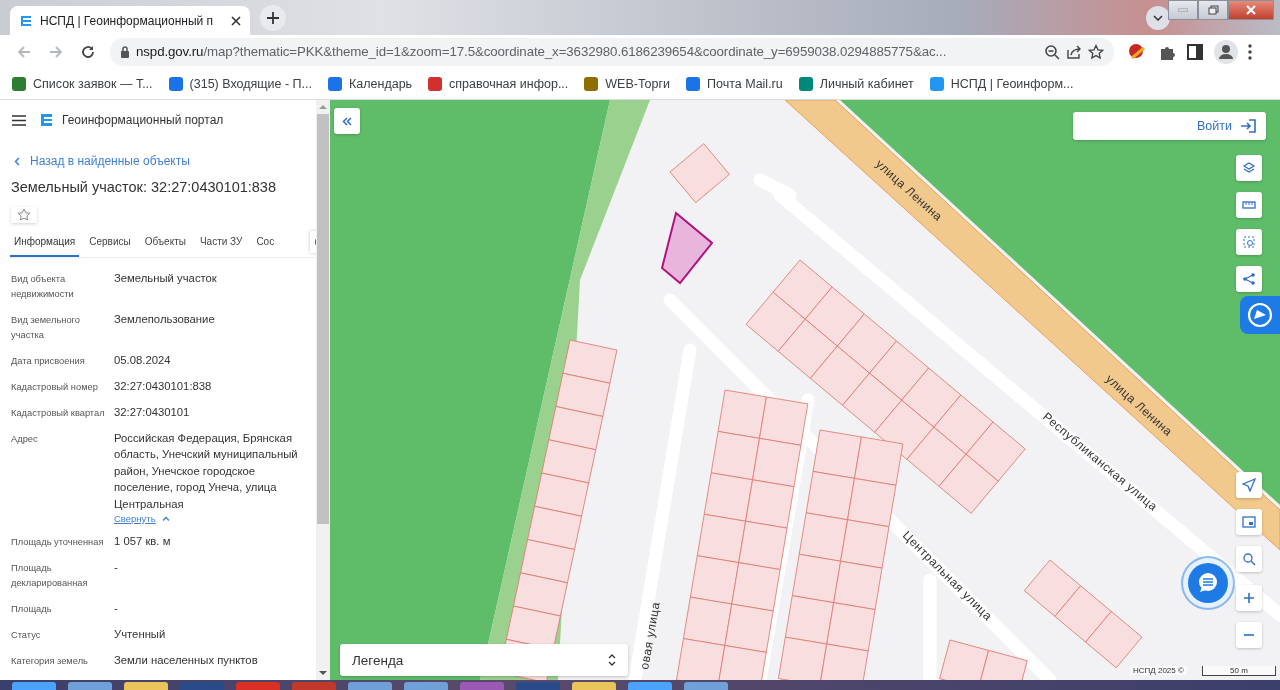 This screenshot has height=690, width=1280. Describe the element at coordinates (55, 387) in the screenshot. I see `field-label: Кадастровый номер` at that location.